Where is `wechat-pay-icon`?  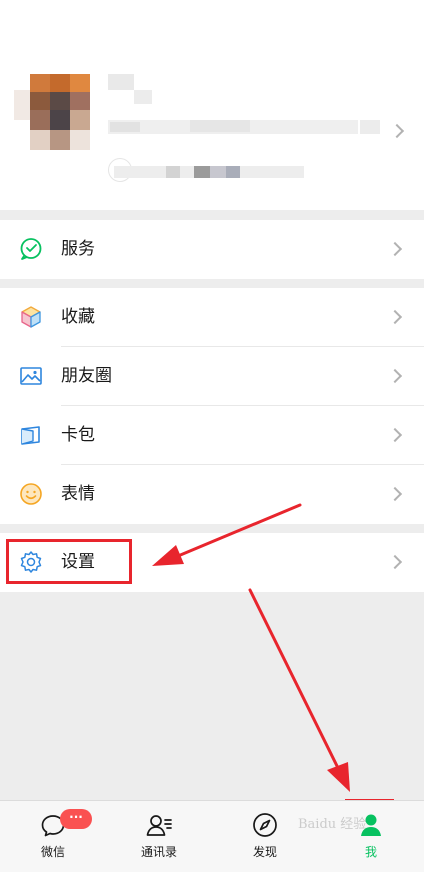 wechat-pay-icon is located at coordinates (31, 249).